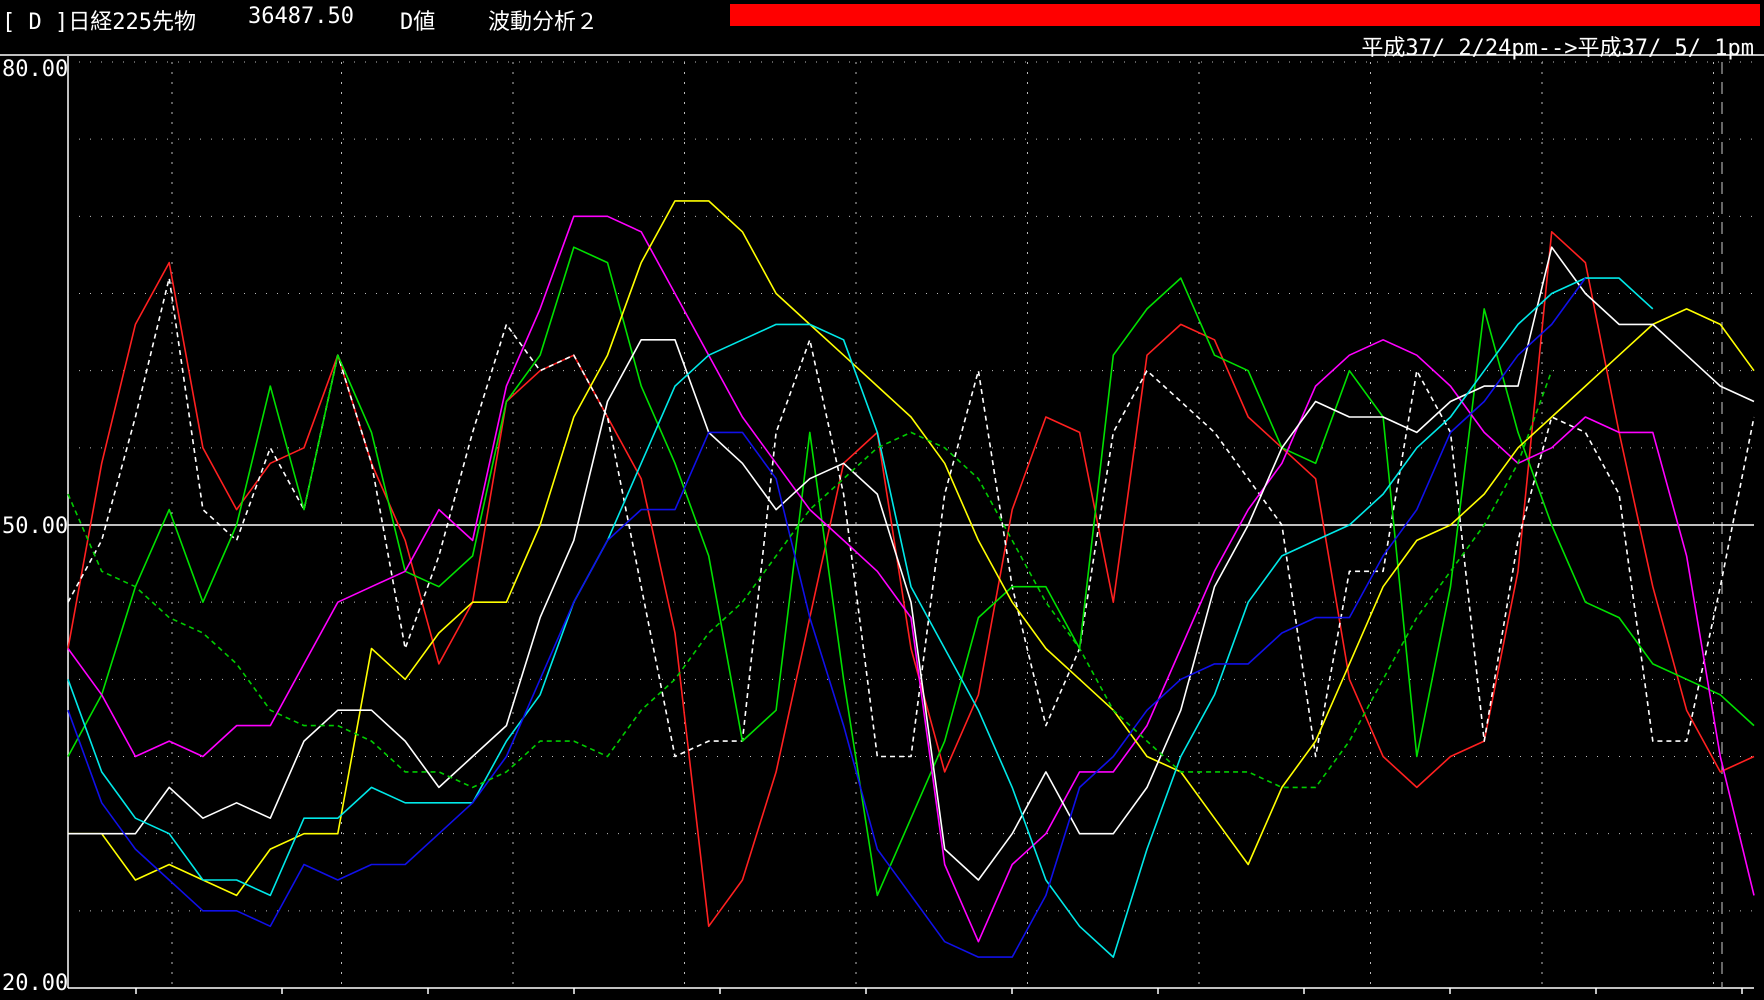  What do you see at coordinates (35, 69) in the screenshot?
I see `y-tick-label: 80.00` at bounding box center [35, 69].